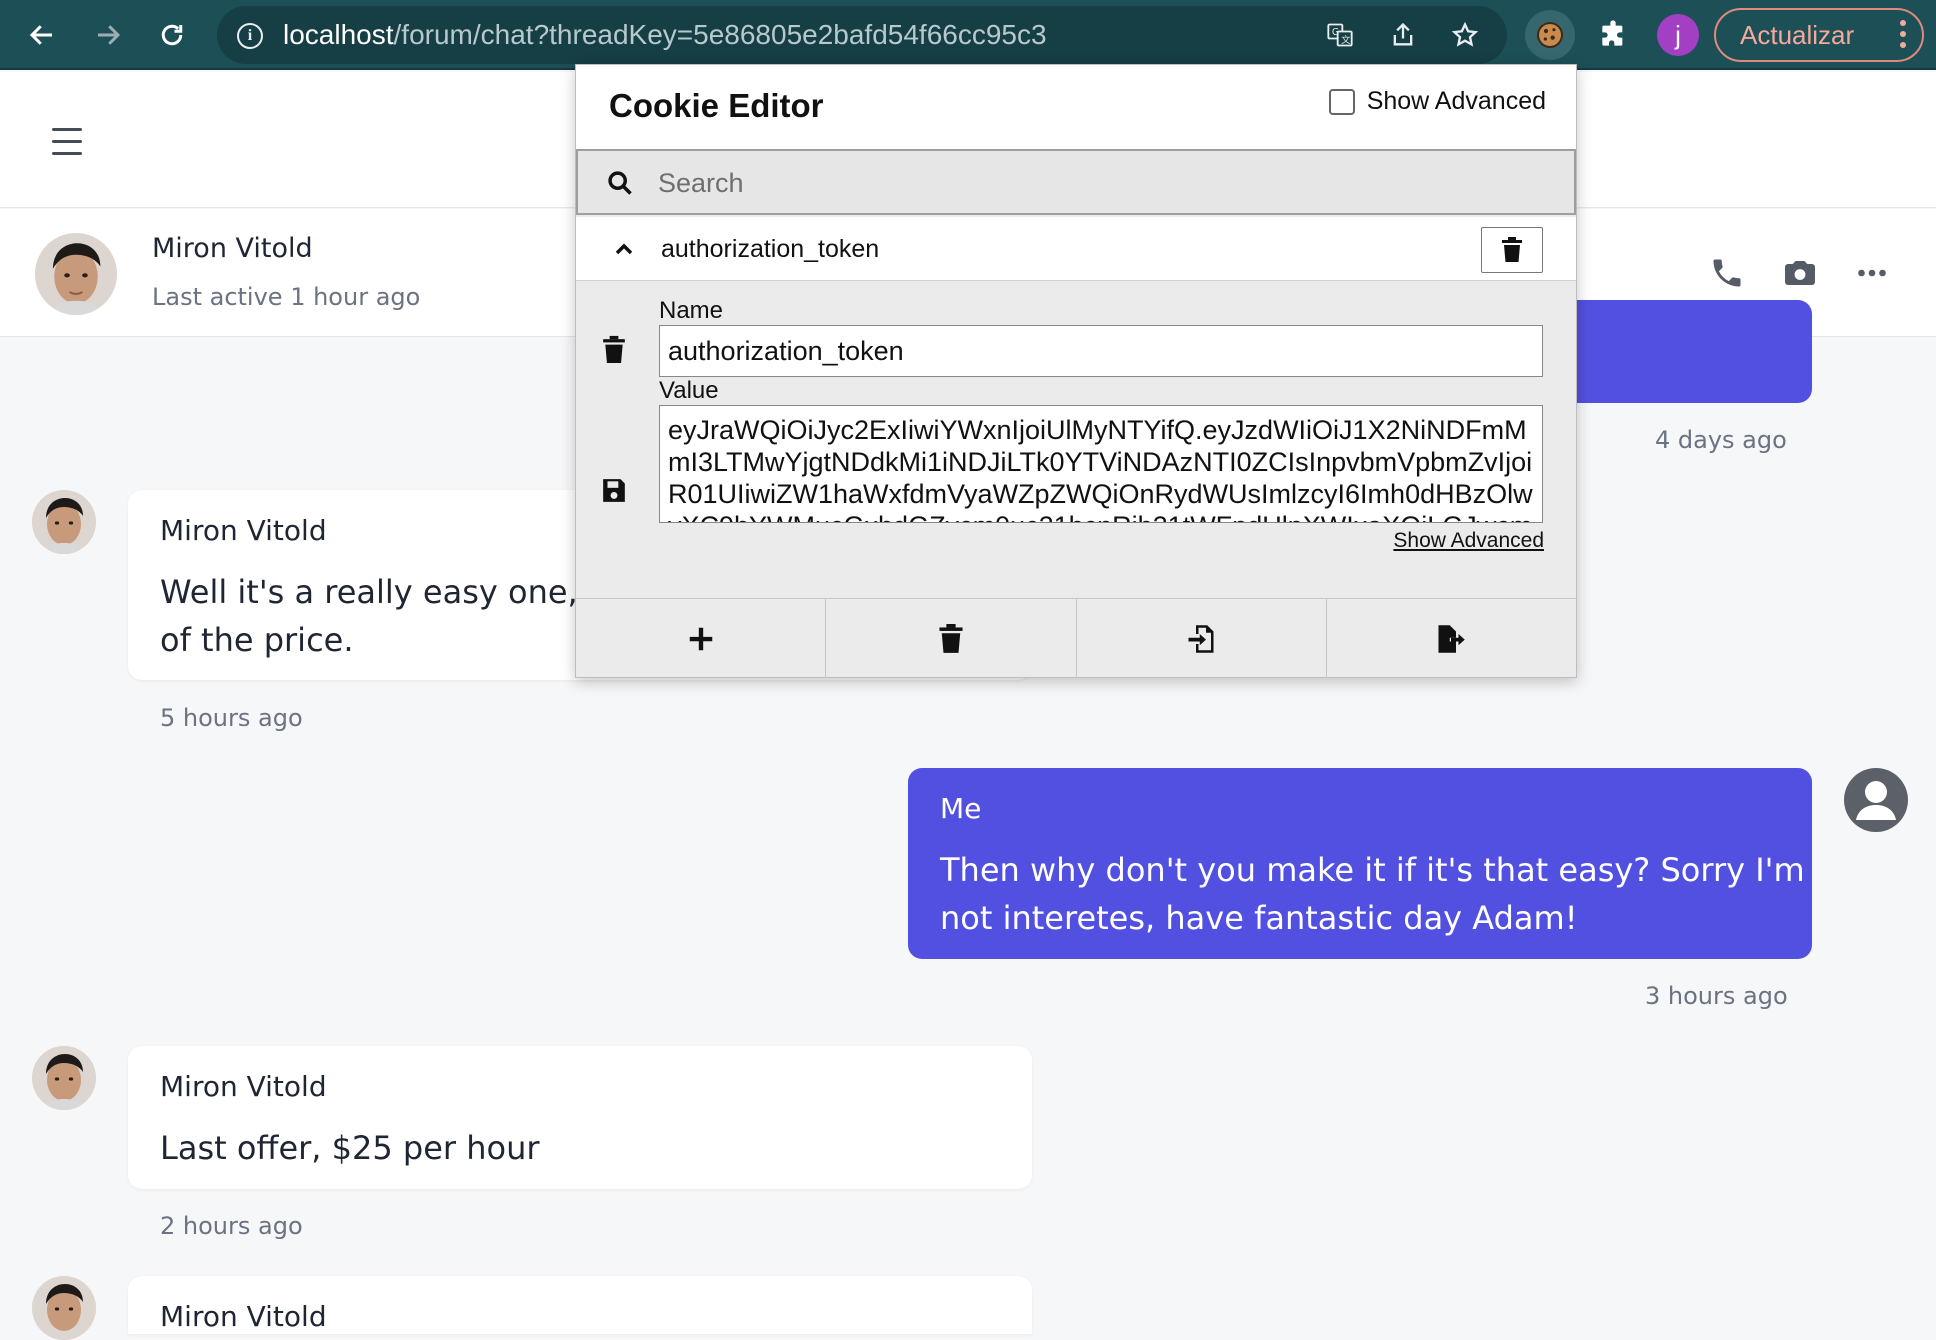  I want to click on more-options-button, so click(1872, 273).